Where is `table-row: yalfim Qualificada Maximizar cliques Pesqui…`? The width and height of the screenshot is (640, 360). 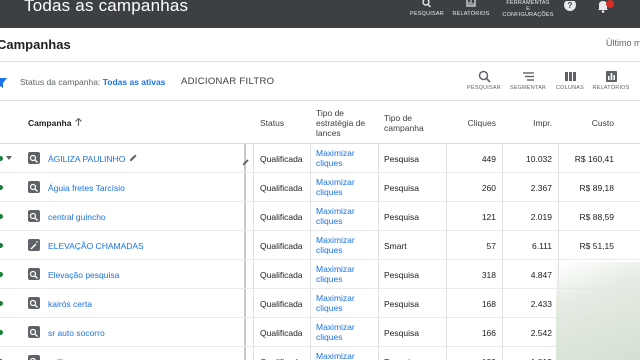 table-row: yalfim Qualificada Maximizar cliques Pesqui… is located at coordinates (320, 353).